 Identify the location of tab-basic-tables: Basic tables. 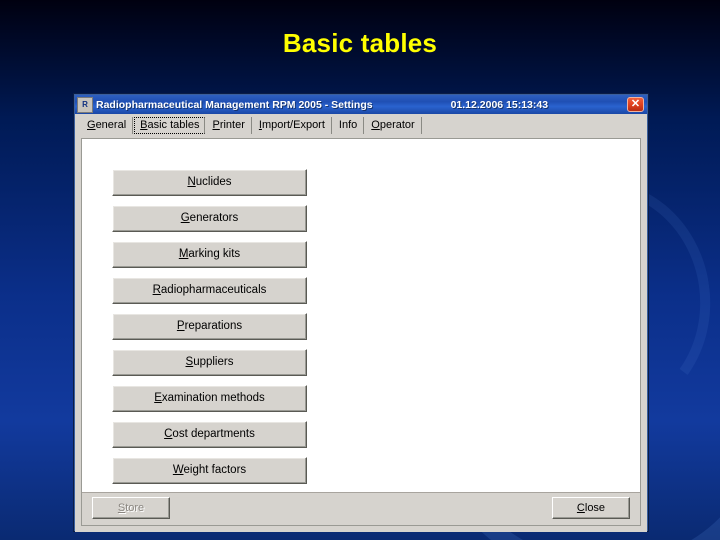
(170, 125).